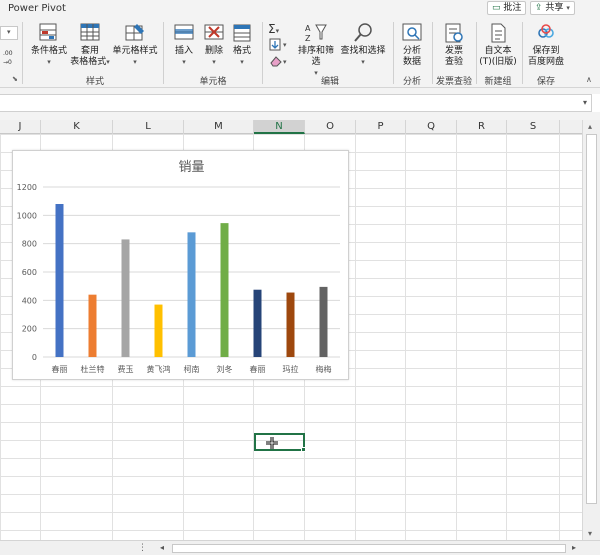 Image resolution: width=600 pixels, height=555 pixels. What do you see at coordinates (162, 547) in the screenshot?
I see `scroll-left-icon: ◂` at bounding box center [162, 547].